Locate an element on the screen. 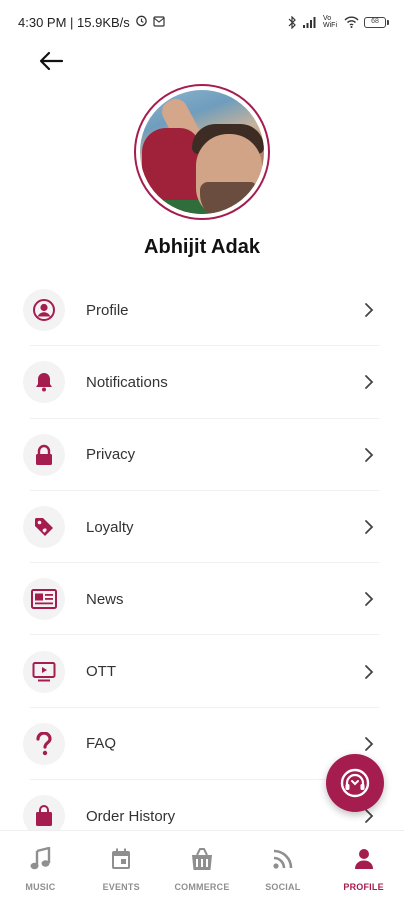 This screenshot has height=901, width=404. menu-item-news: News is located at coordinates (202, 599).